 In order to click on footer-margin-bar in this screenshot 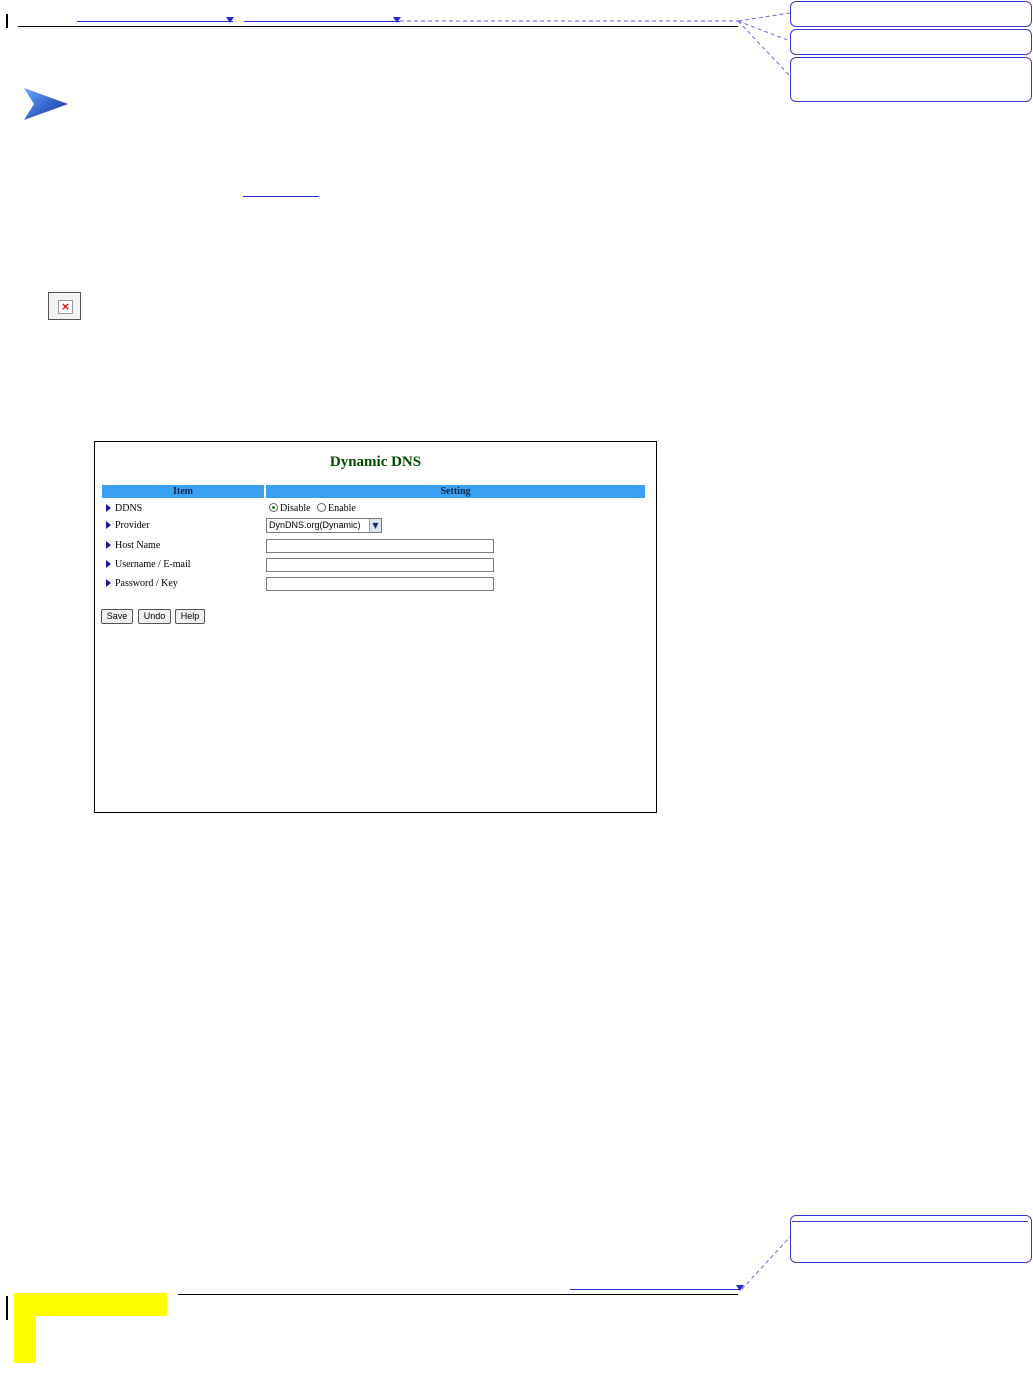, I will do `click(7, 1308)`.